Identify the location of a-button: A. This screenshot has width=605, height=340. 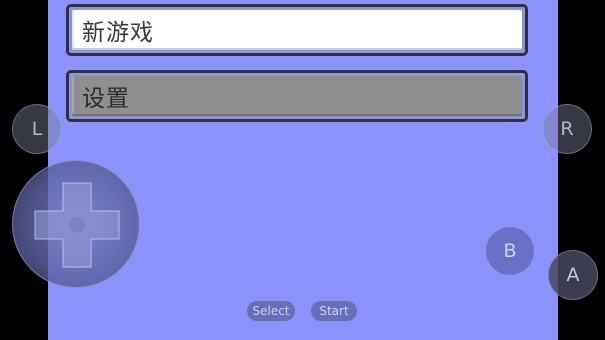
(573, 275).